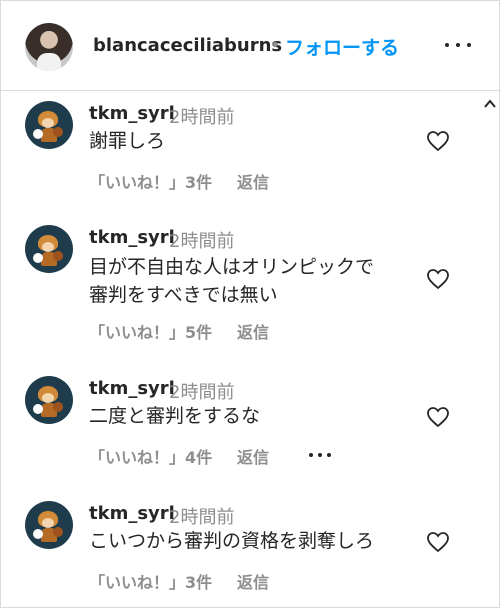  Describe the element at coordinates (342, 46) in the screenshot. I see `follow-button: フォローする` at that location.